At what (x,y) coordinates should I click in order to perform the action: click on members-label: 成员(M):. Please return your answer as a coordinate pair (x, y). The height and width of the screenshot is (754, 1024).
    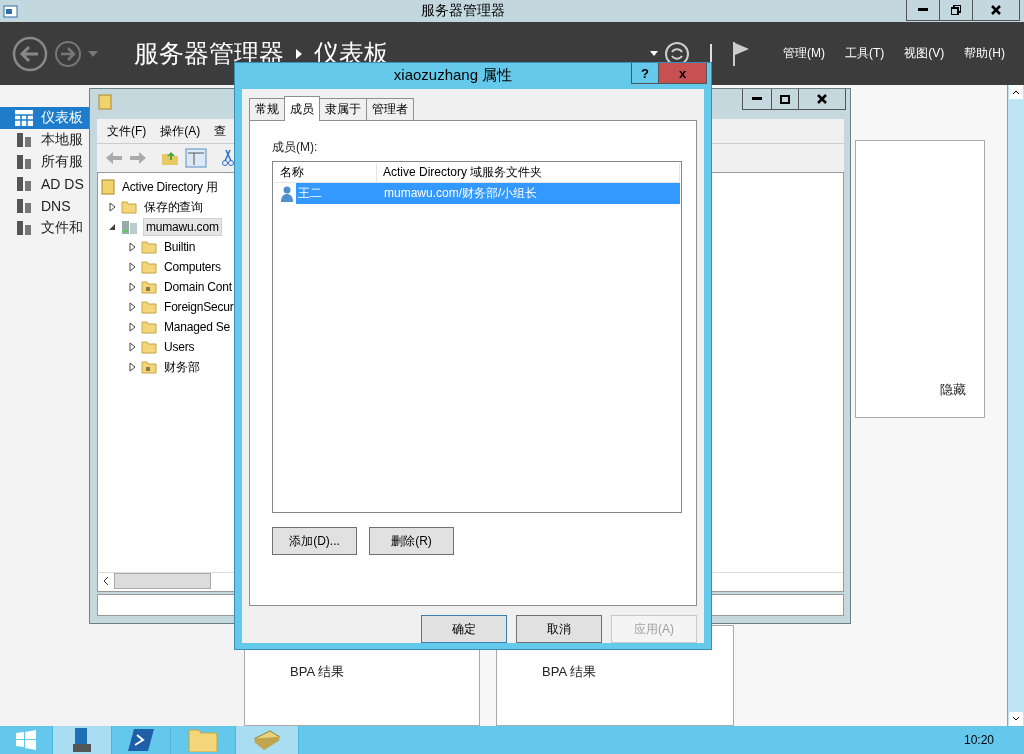
    Looking at the image, I should click on (295, 147).